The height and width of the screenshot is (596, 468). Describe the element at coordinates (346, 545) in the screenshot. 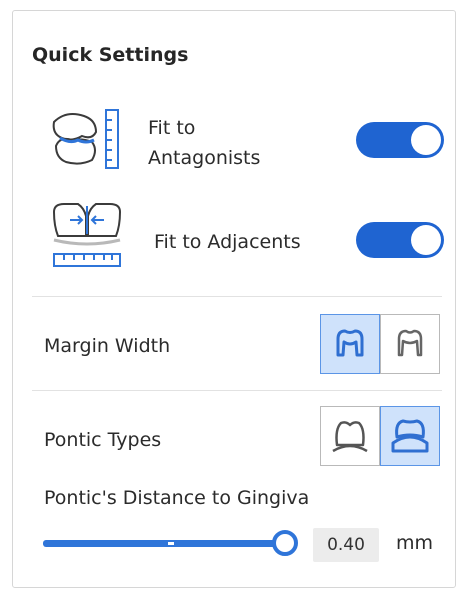

I see `pontic-distance-value: 0.40` at that location.